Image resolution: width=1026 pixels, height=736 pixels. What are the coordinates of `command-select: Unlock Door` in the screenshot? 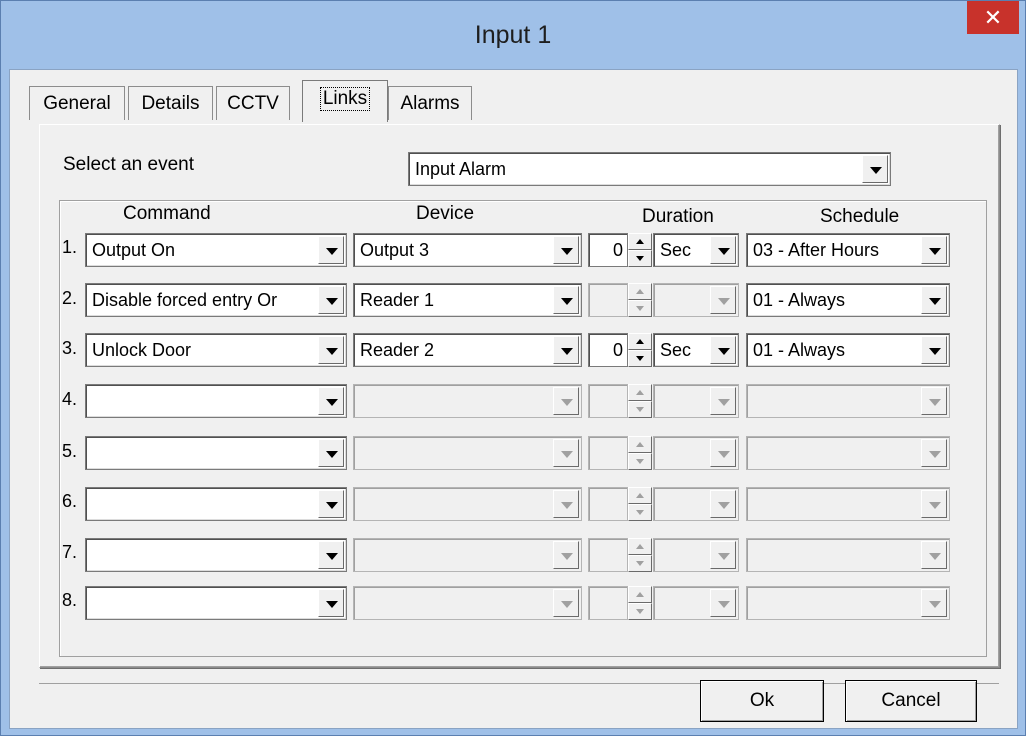 It's located at (216, 350).